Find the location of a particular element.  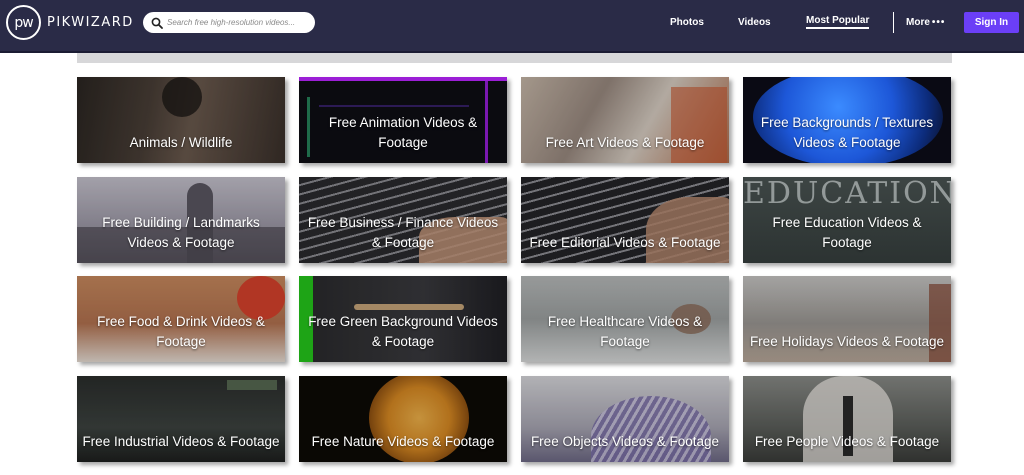

category-tile-industrial: Free Industrial Videos & Footage is located at coordinates (181, 419).